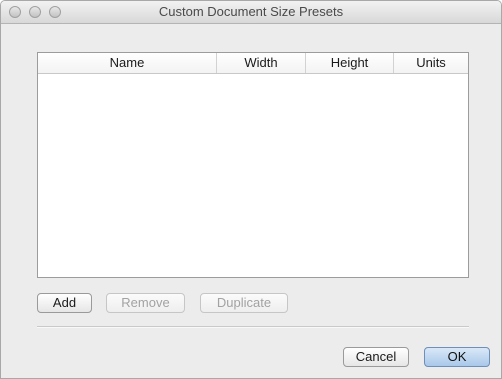  Describe the element at coordinates (253, 327) in the screenshot. I see `separator` at that location.